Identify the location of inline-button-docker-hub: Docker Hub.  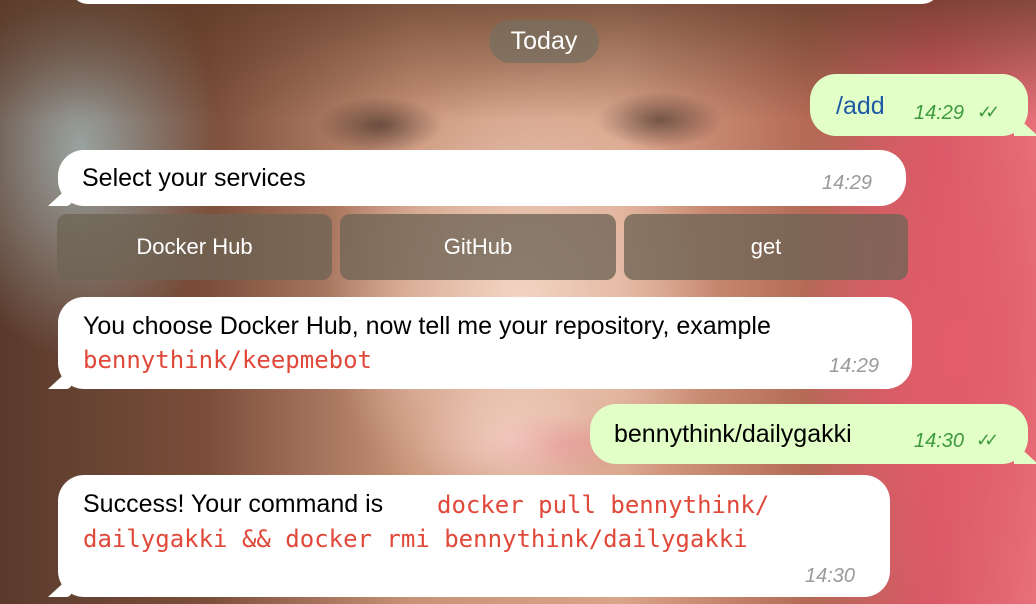
(194, 247).